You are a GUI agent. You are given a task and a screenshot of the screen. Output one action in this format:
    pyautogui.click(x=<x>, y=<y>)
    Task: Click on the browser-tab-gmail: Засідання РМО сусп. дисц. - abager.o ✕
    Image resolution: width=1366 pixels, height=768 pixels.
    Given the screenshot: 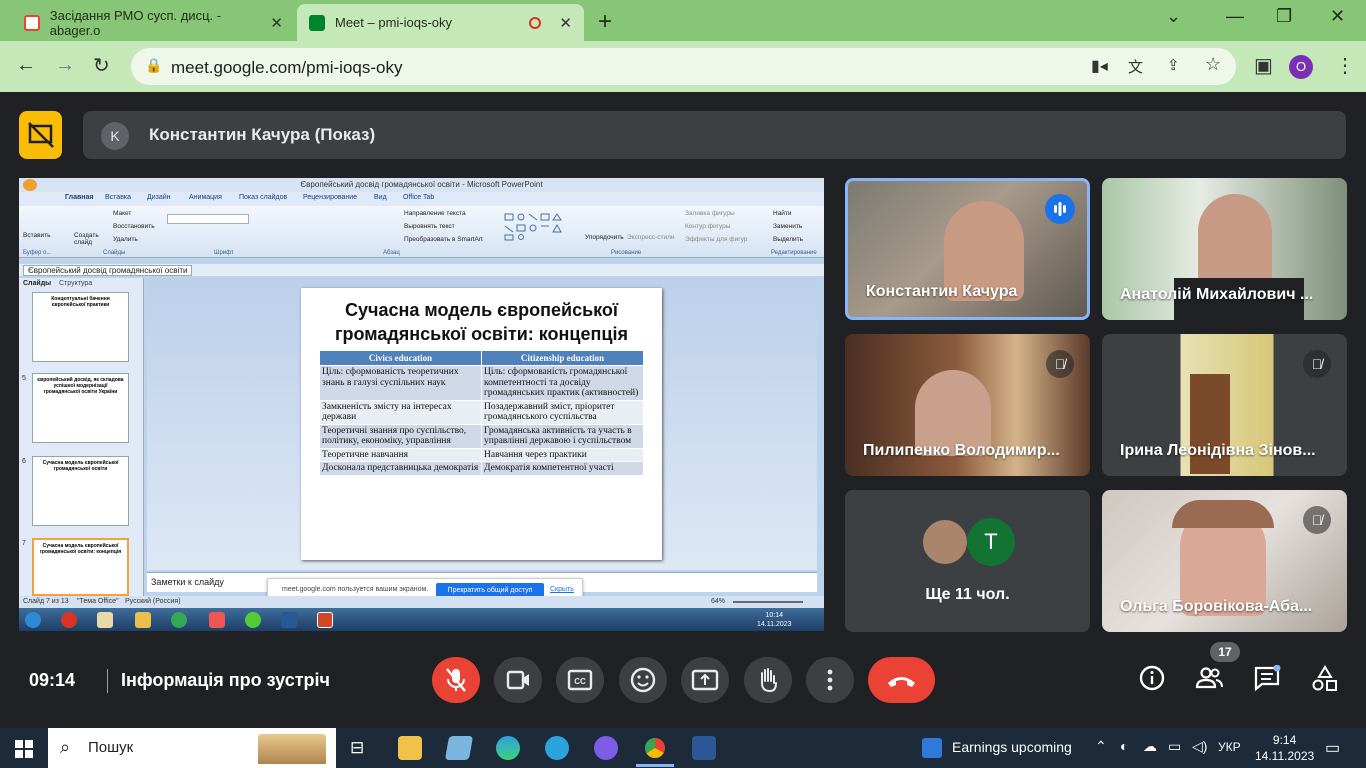 What is the action you would take?
    pyautogui.click(x=153, y=22)
    